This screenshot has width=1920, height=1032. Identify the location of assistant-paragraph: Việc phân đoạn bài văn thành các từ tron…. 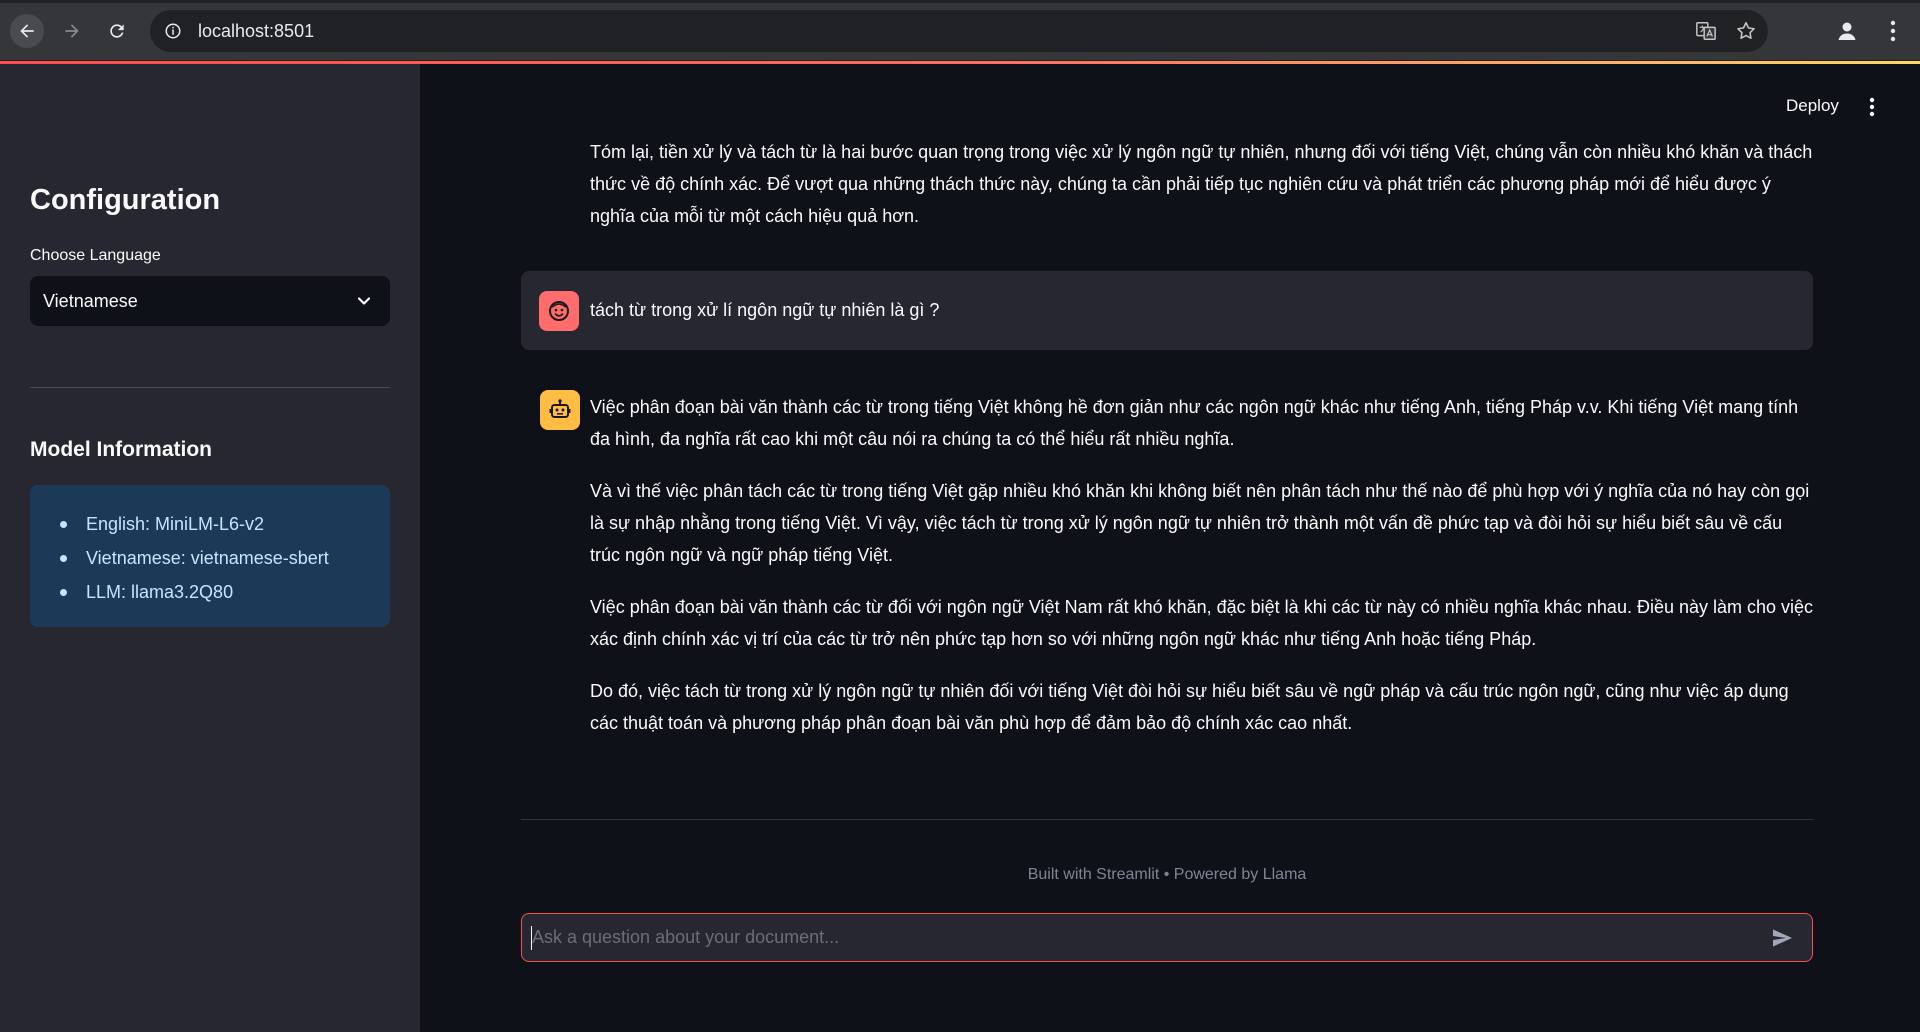
(1194, 423).